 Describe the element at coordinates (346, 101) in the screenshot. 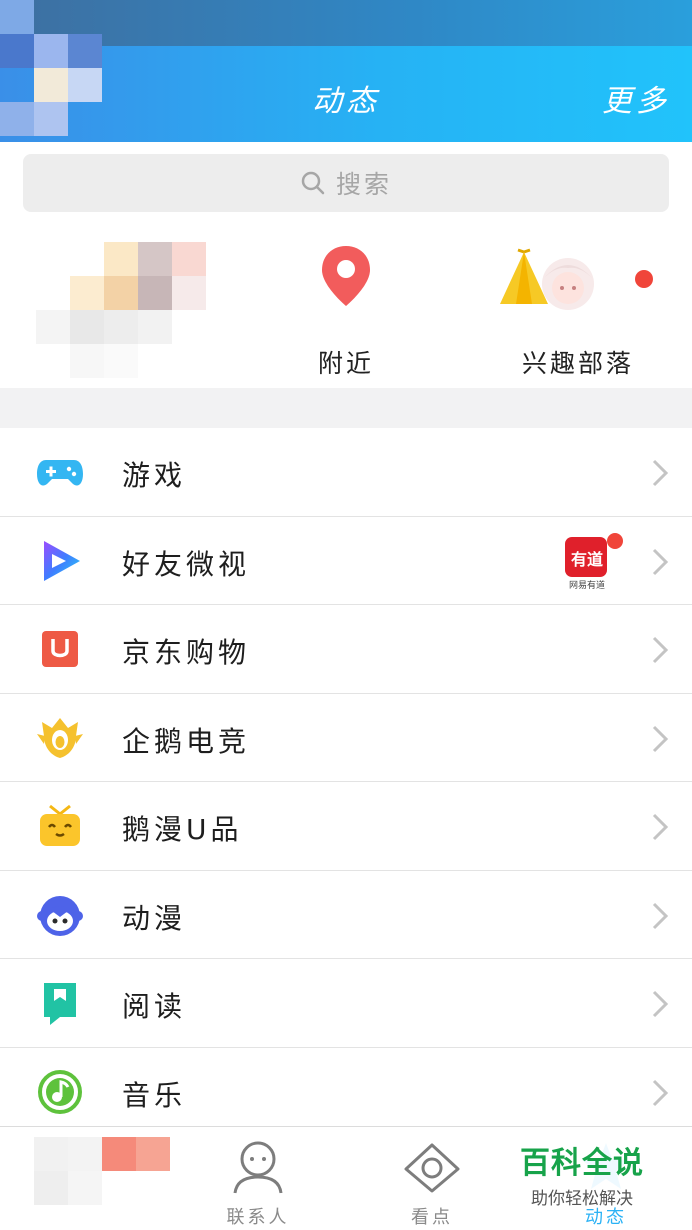

I see `page-title: 动态` at that location.